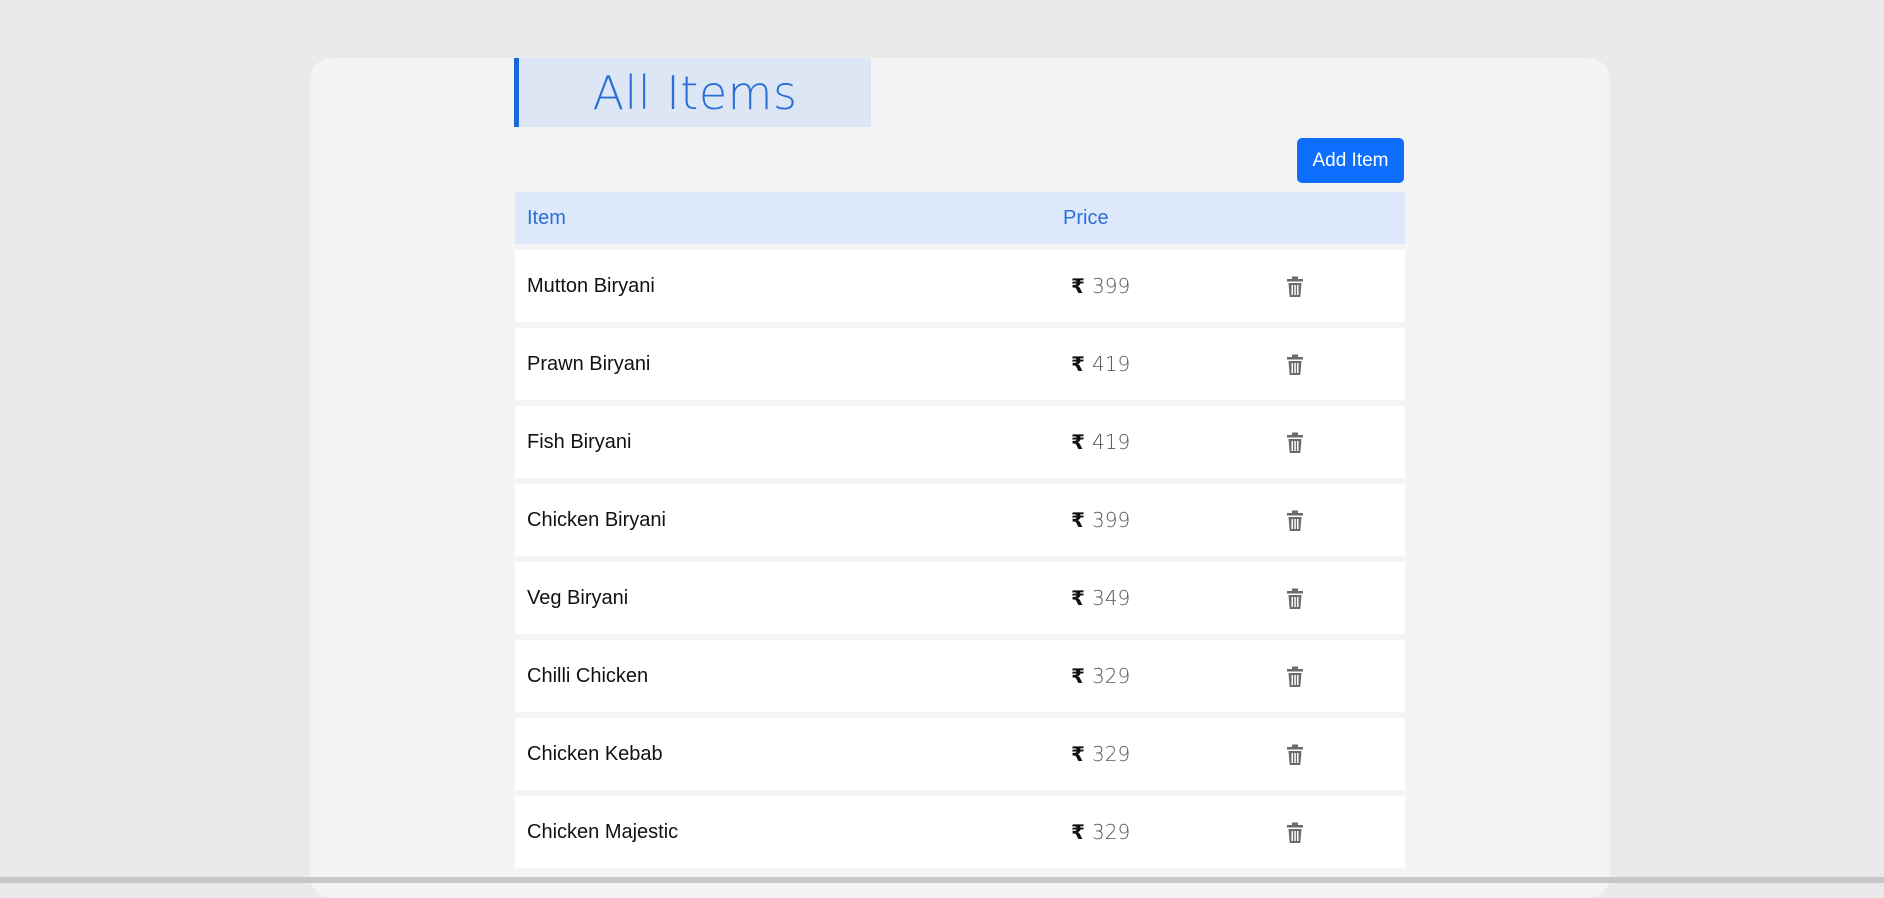 The height and width of the screenshot is (898, 1884). I want to click on table-row: Chicken Majestic ₹ 329, so click(960, 832).